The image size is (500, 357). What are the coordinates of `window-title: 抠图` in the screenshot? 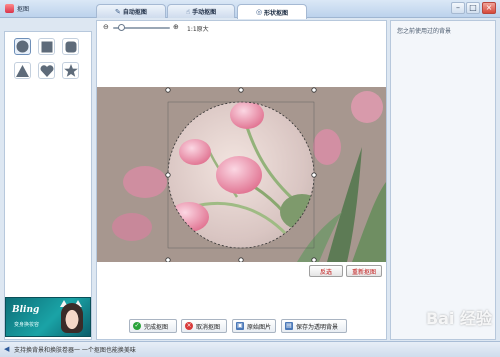 It's located at (23, 9).